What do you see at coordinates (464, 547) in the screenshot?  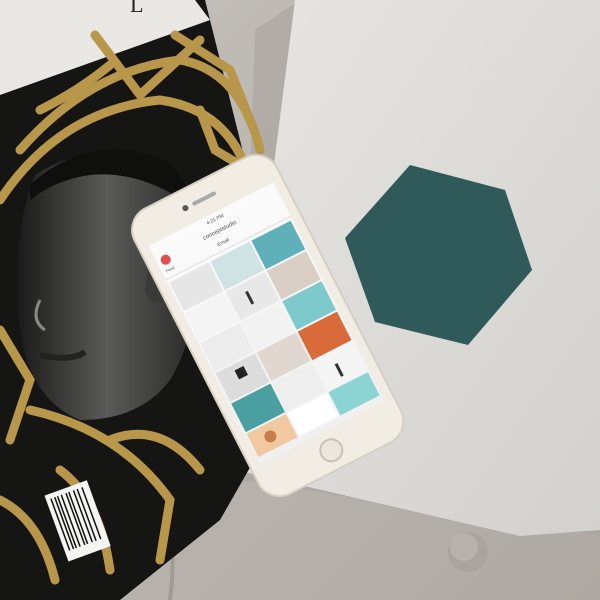 I see `couch-button-highlight` at bounding box center [464, 547].